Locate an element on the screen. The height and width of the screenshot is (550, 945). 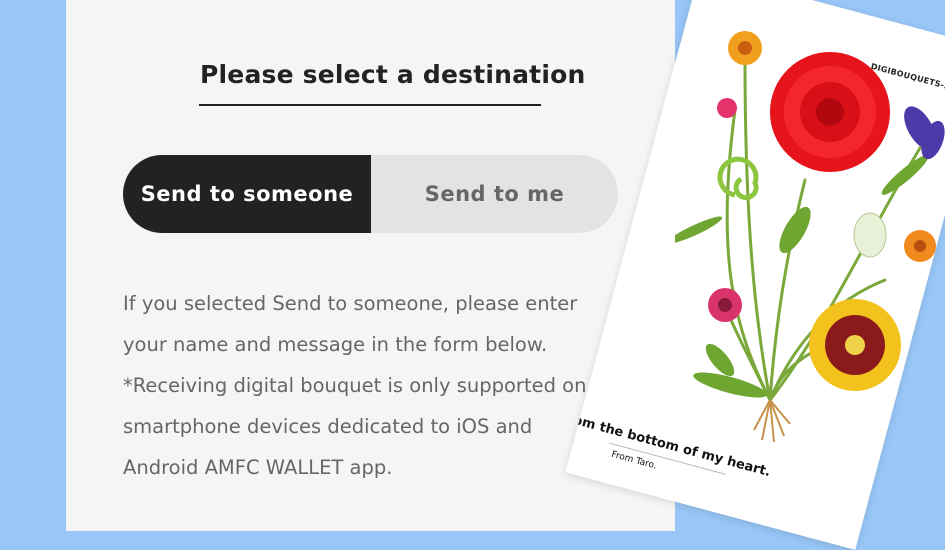
destination-toggle: Send to someone Send to me is located at coordinates (370, 194).